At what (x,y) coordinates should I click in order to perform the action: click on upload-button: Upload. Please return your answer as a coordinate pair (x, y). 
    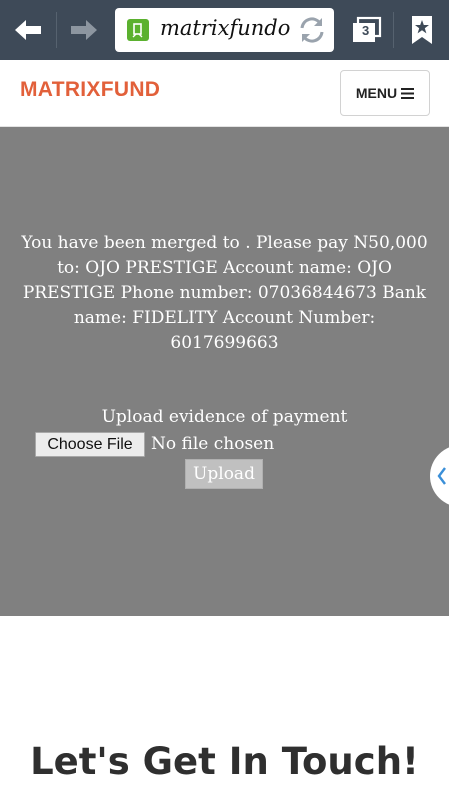
    Looking at the image, I should click on (224, 474).